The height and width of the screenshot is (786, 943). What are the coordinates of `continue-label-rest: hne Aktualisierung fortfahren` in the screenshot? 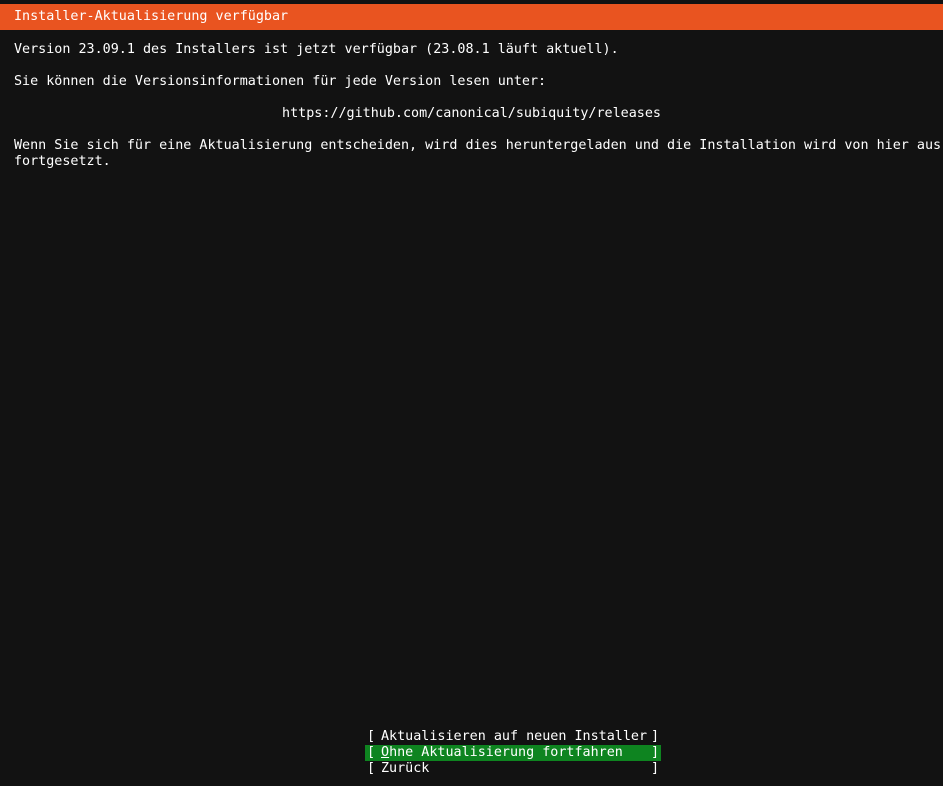 It's located at (506, 752).